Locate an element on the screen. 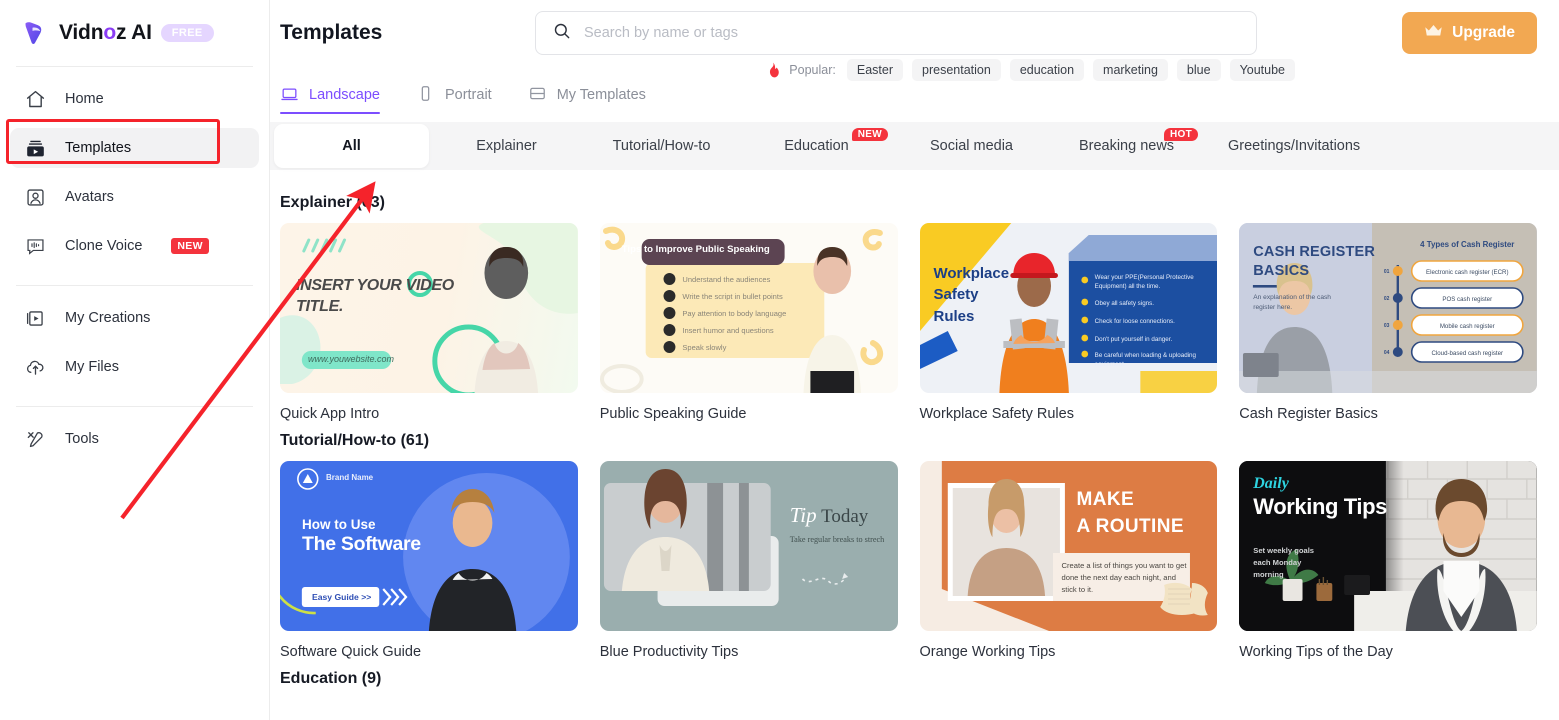 The image size is (1559, 720). thumb-title-text: Workplace Safety Rules is located at coordinates (971, 295).